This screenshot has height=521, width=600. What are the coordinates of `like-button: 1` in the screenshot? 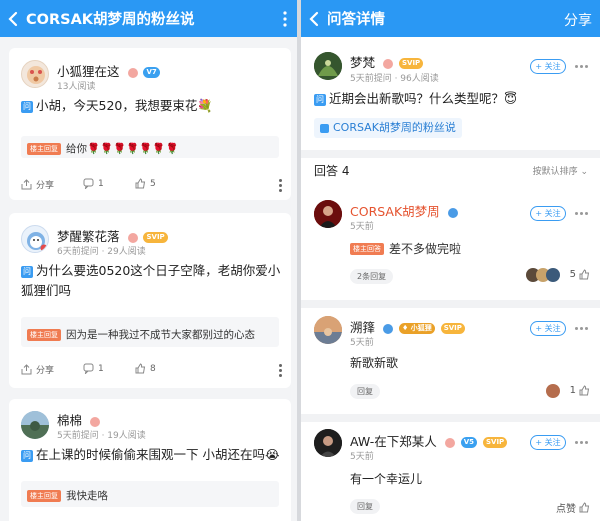 It's located at (580, 390).